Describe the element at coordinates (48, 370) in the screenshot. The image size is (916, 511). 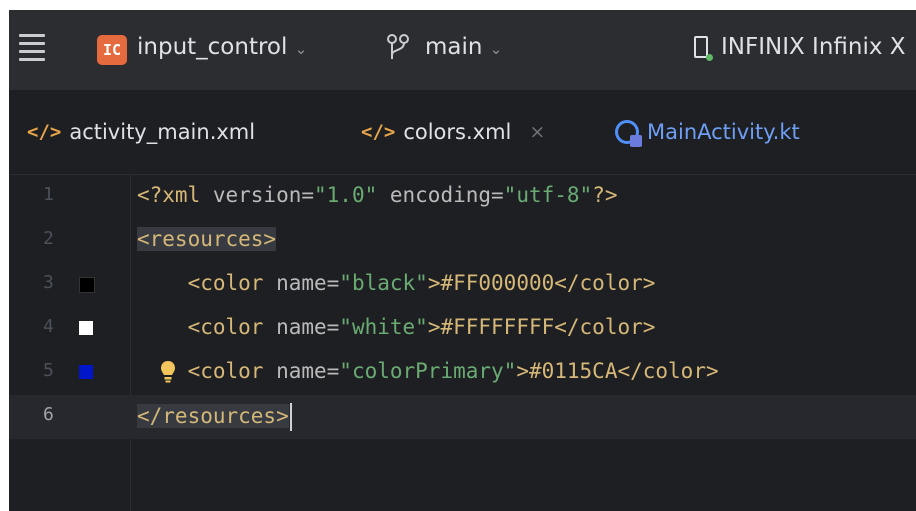
I see `line-number: 5` at that location.